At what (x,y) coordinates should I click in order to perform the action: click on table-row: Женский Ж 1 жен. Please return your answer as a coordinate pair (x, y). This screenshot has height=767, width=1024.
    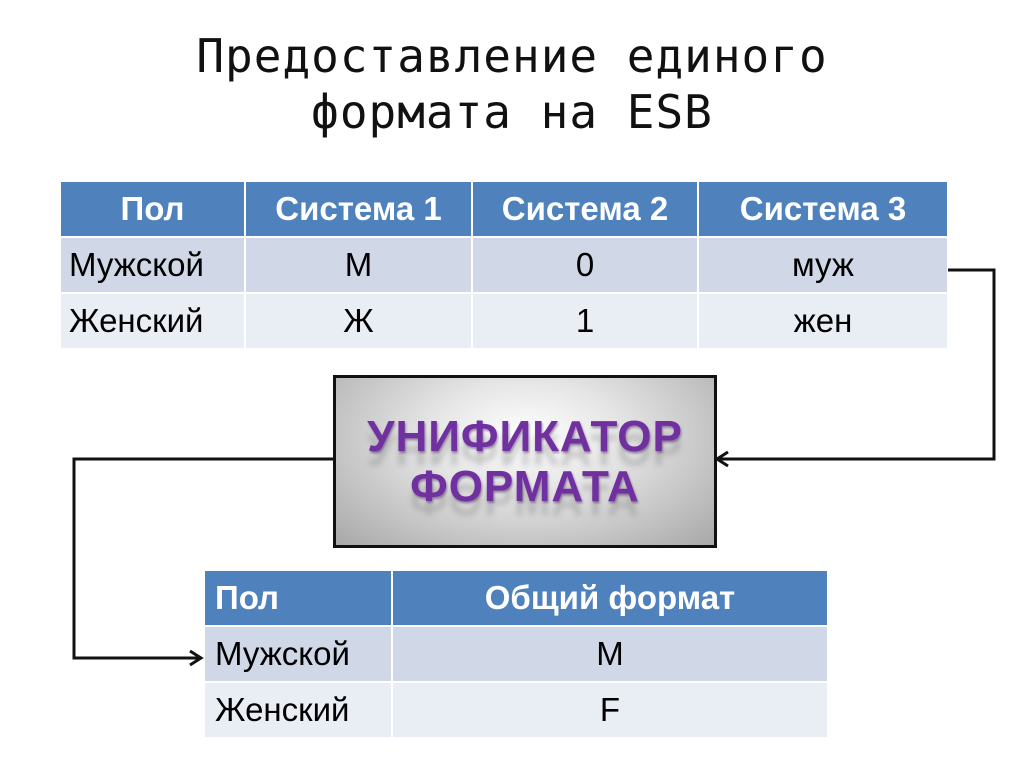
    Looking at the image, I should click on (504, 321).